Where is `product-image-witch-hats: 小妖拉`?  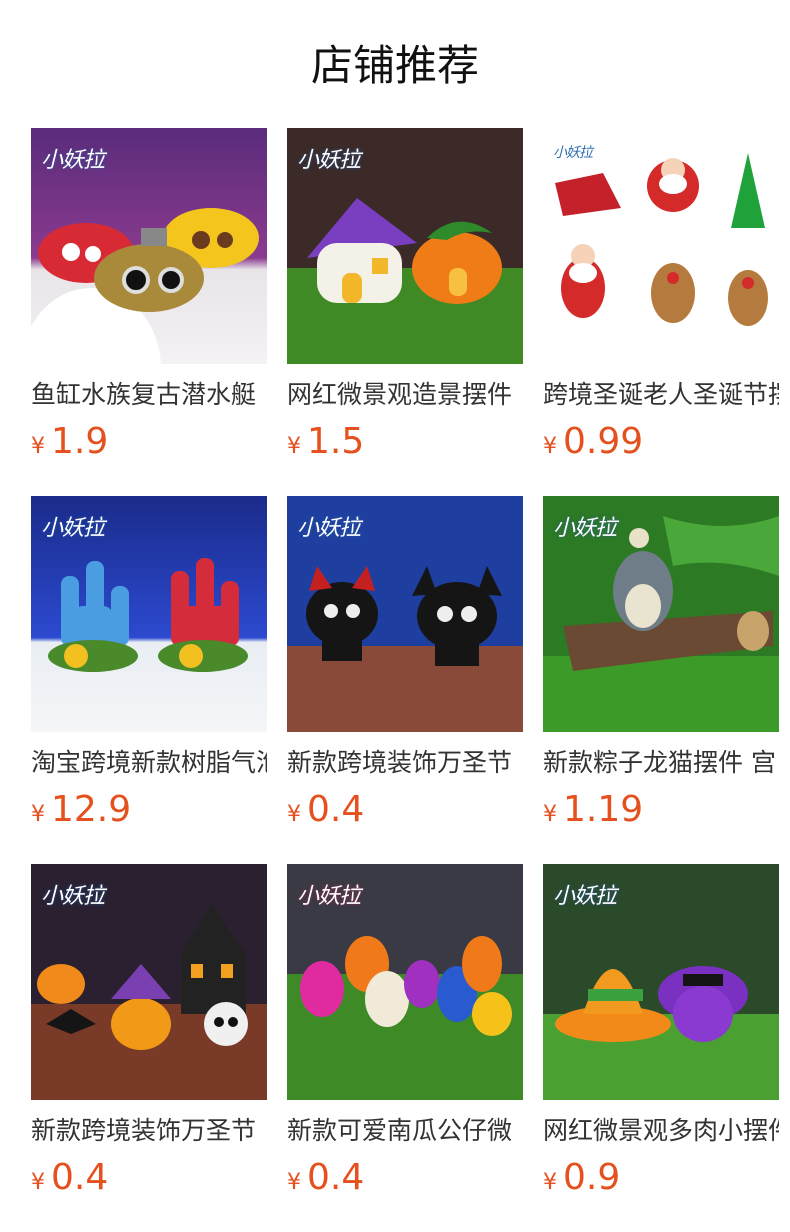
product-image-witch-hats: 小妖拉 is located at coordinates (661, 982).